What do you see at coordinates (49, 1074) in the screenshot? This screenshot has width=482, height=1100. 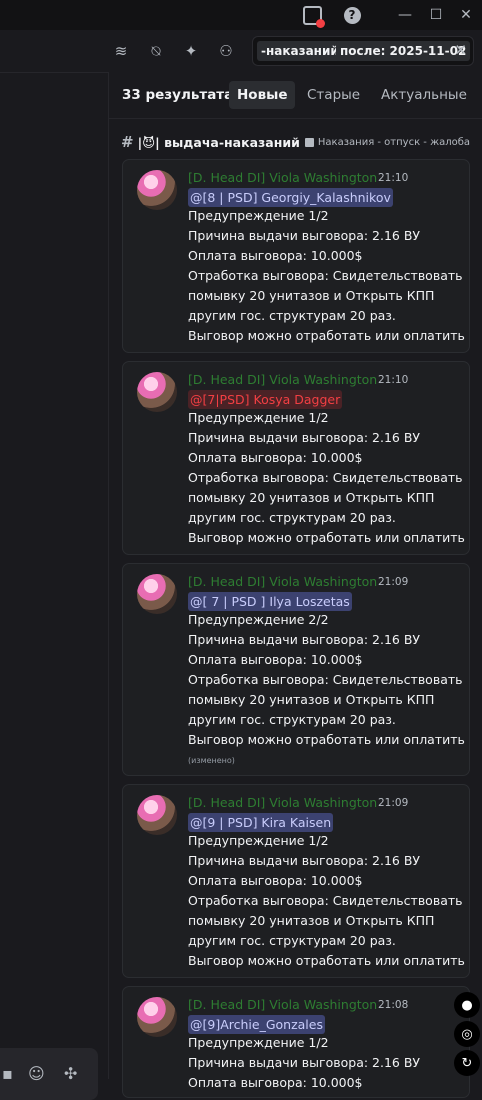 I see `message-composer: ▪ ☺ ✣` at bounding box center [49, 1074].